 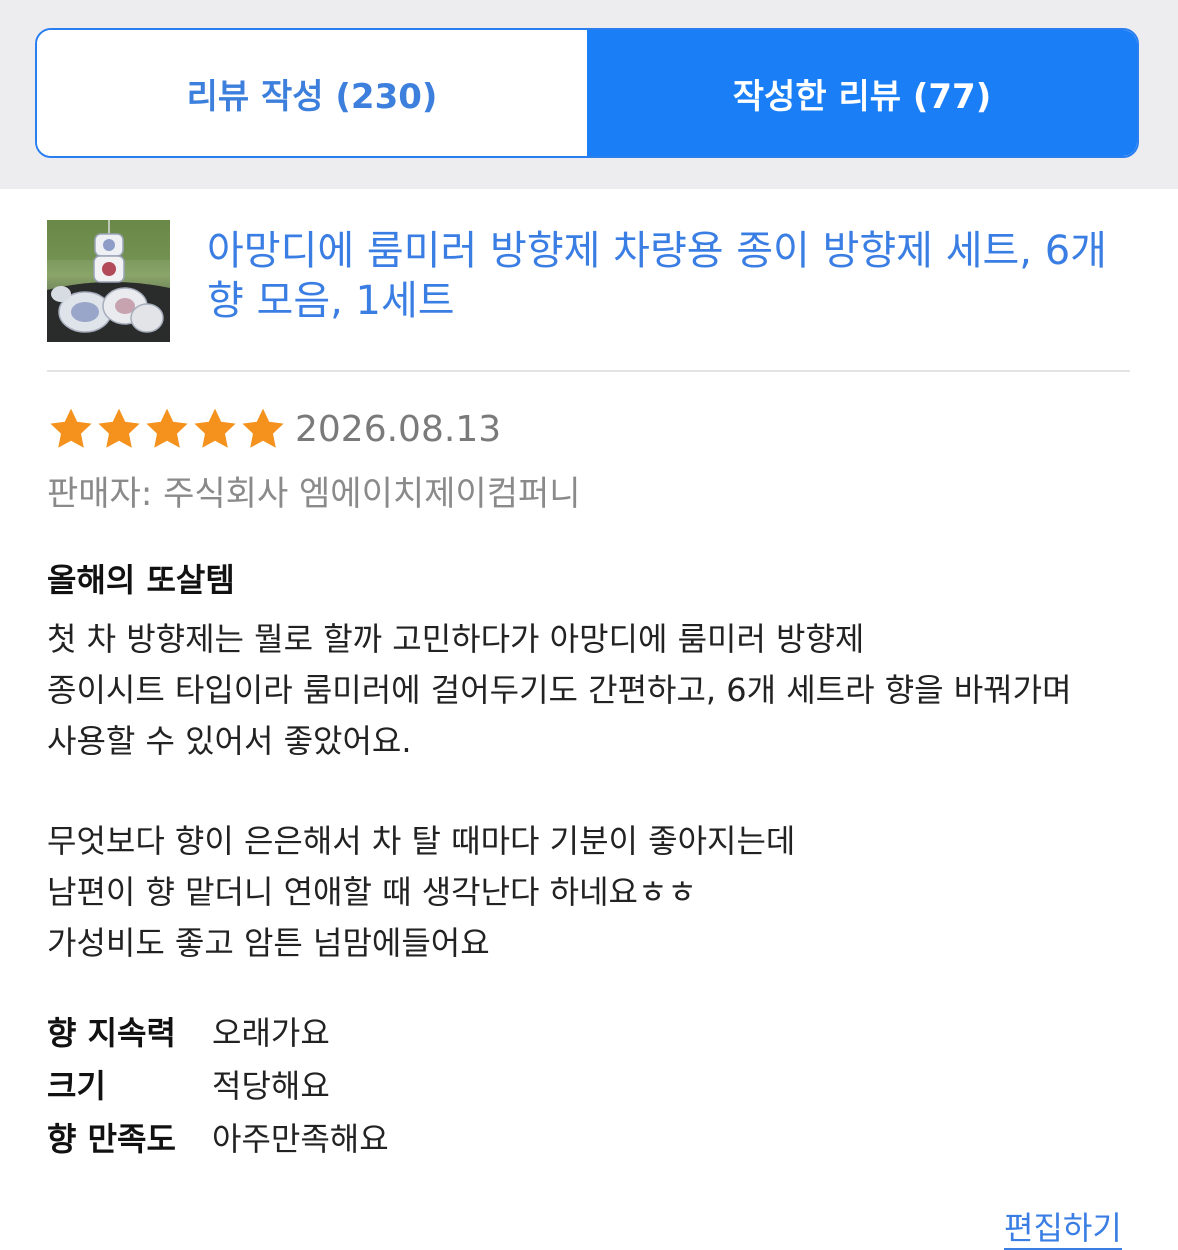 I want to click on review-tabs: 리뷰 작성 (230) 작성한 리뷰 (77), so click(x=587, y=93).